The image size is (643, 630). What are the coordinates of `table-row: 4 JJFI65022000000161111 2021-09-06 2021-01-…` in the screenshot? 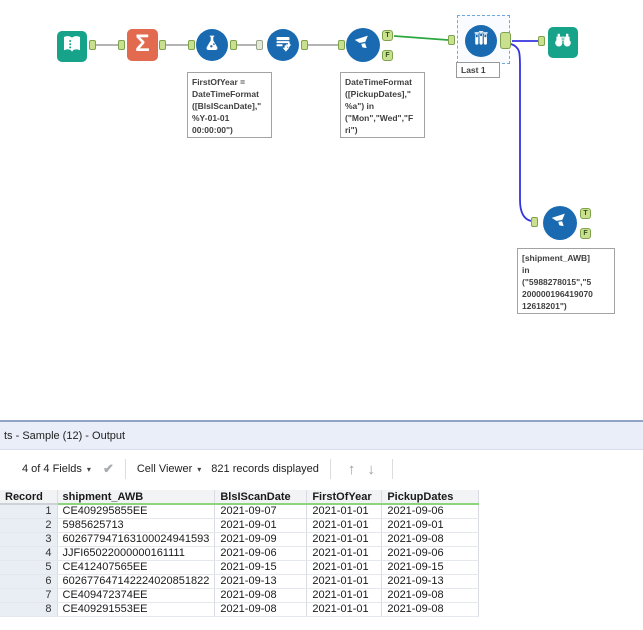 It's located at (240, 553).